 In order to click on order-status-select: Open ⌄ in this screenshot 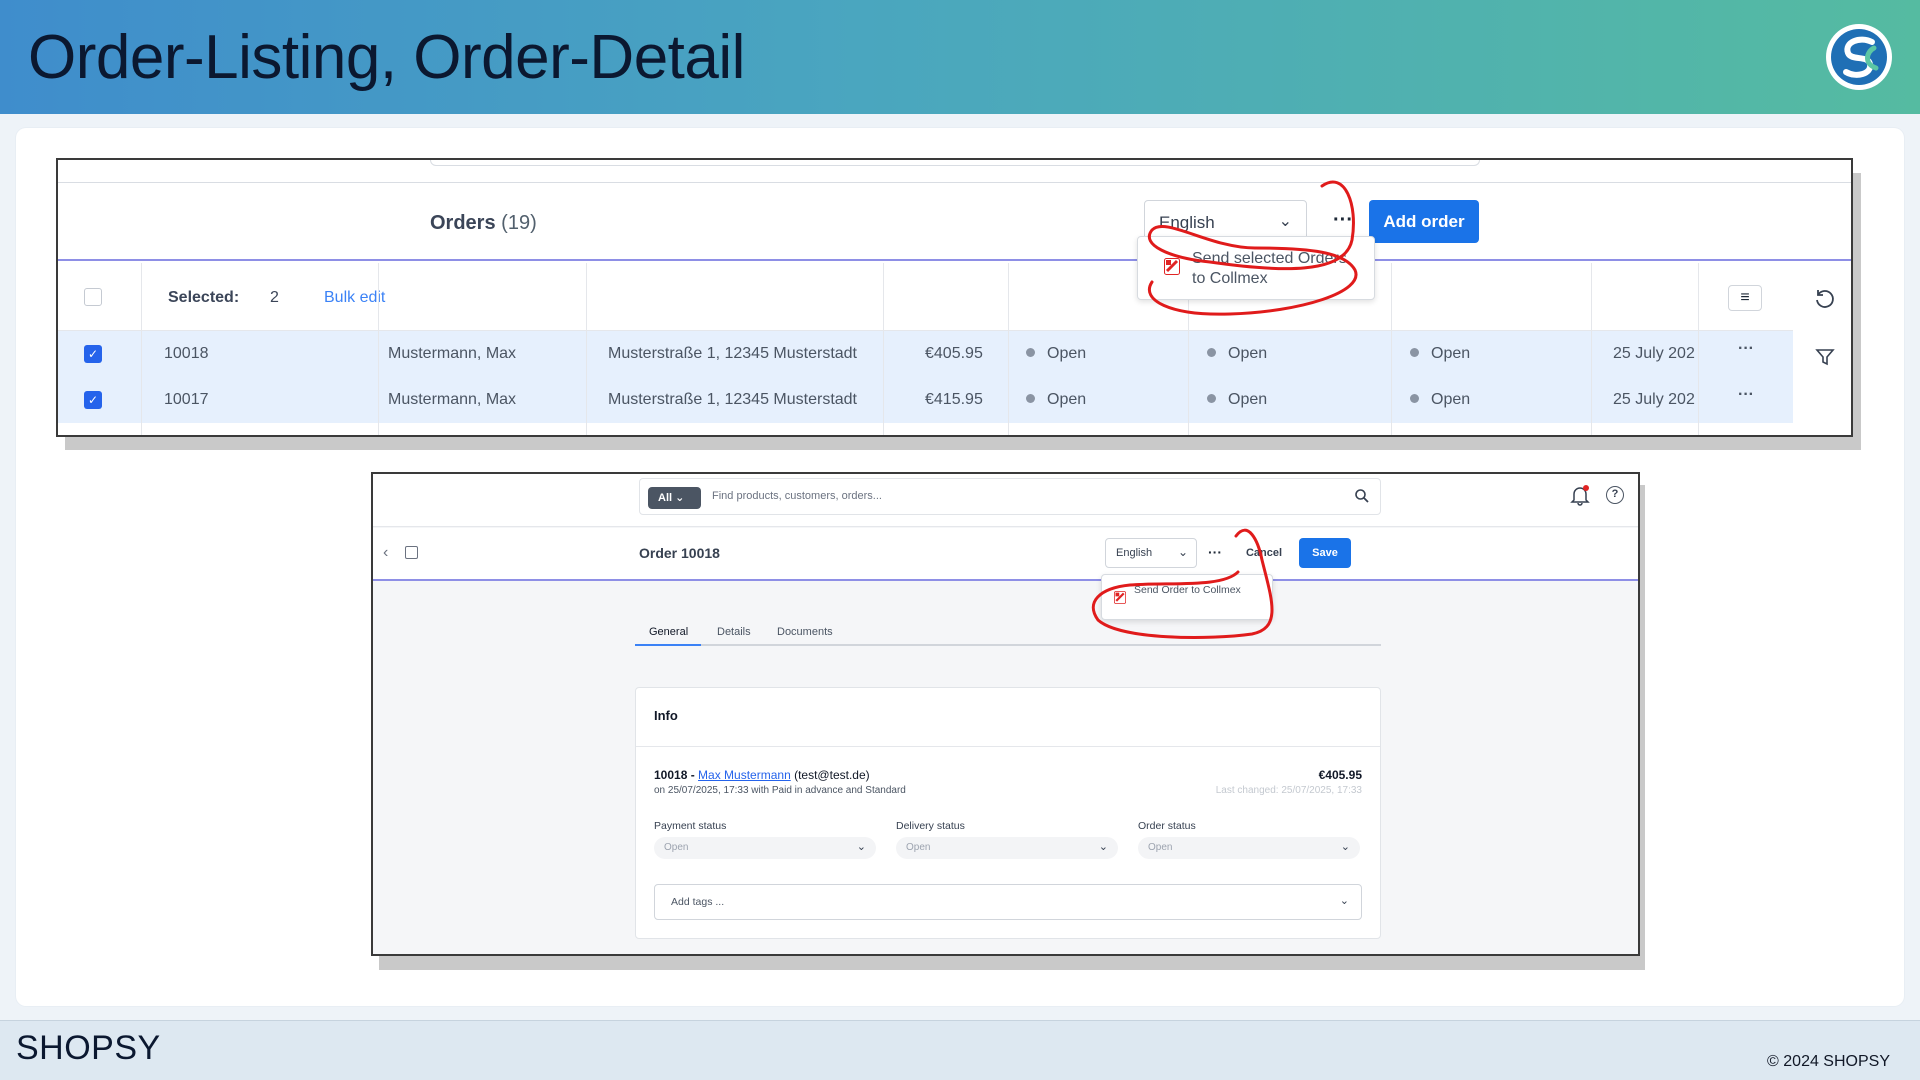, I will do `click(1249, 848)`.